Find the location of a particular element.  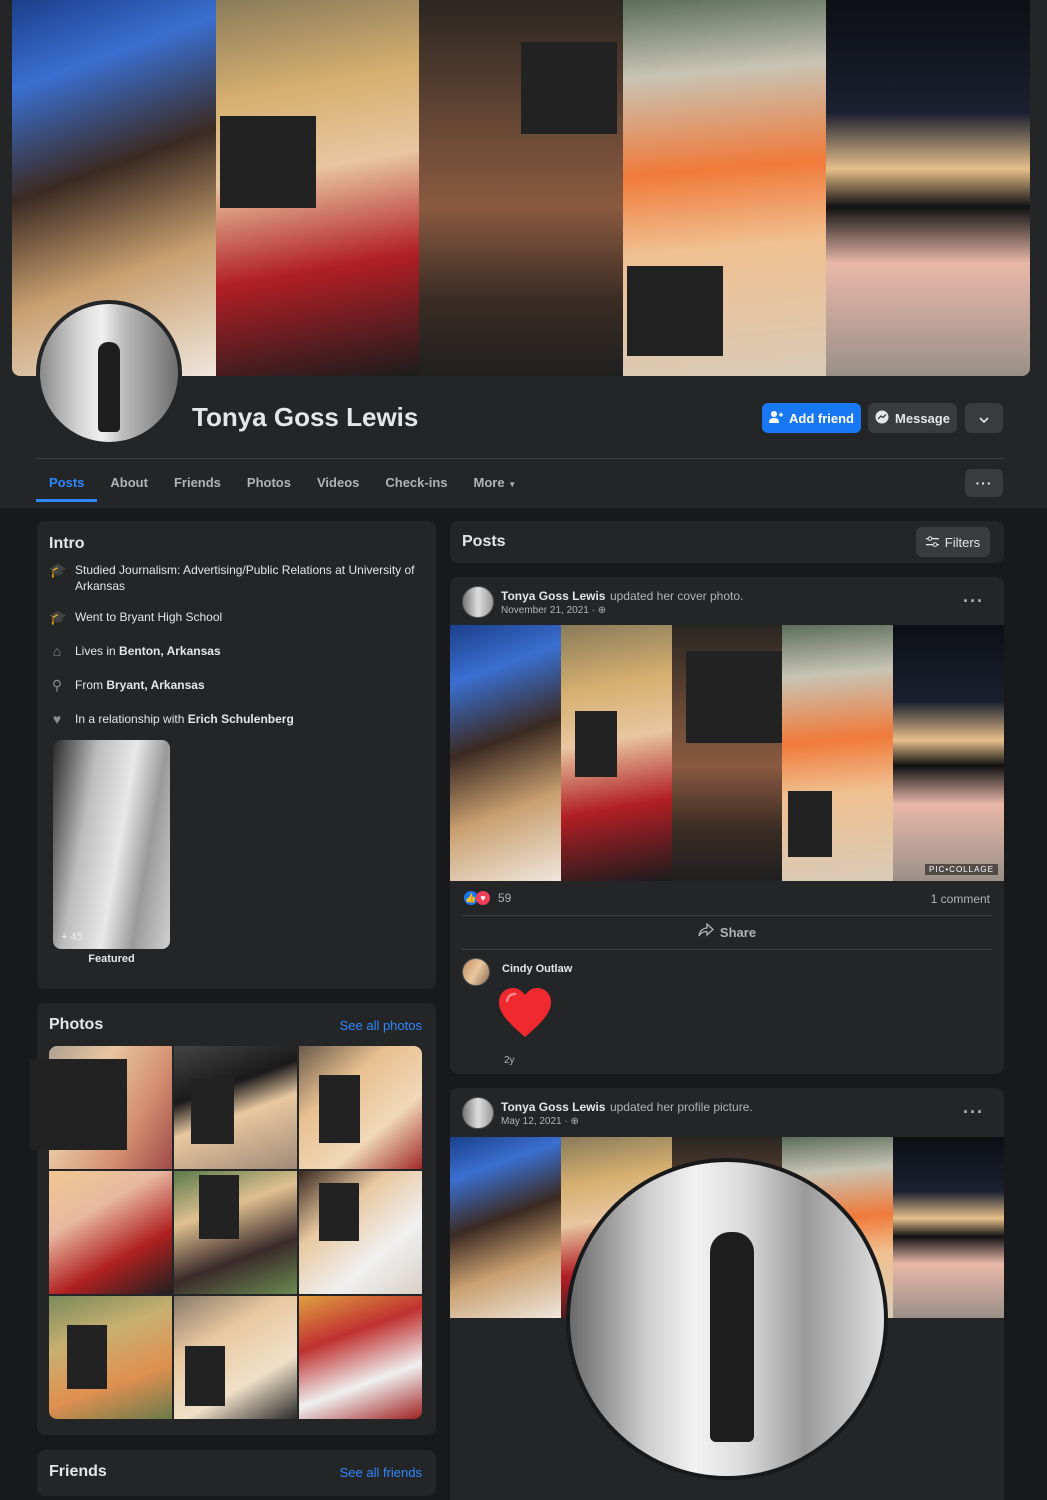

post-image: PIC•COLLAGE is located at coordinates (727, 753).